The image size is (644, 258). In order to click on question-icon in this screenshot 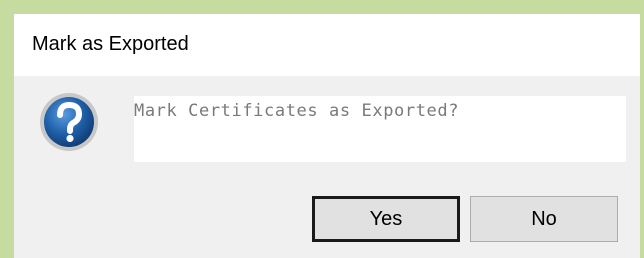, I will do `click(69, 122)`.